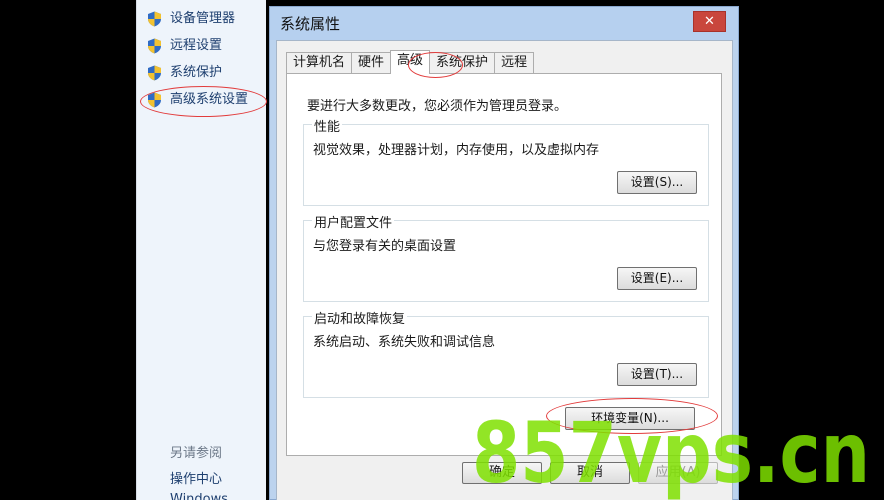 The image size is (884, 500). What do you see at coordinates (371, 63) in the screenshot?
I see `tab-hardware: 硬件` at bounding box center [371, 63].